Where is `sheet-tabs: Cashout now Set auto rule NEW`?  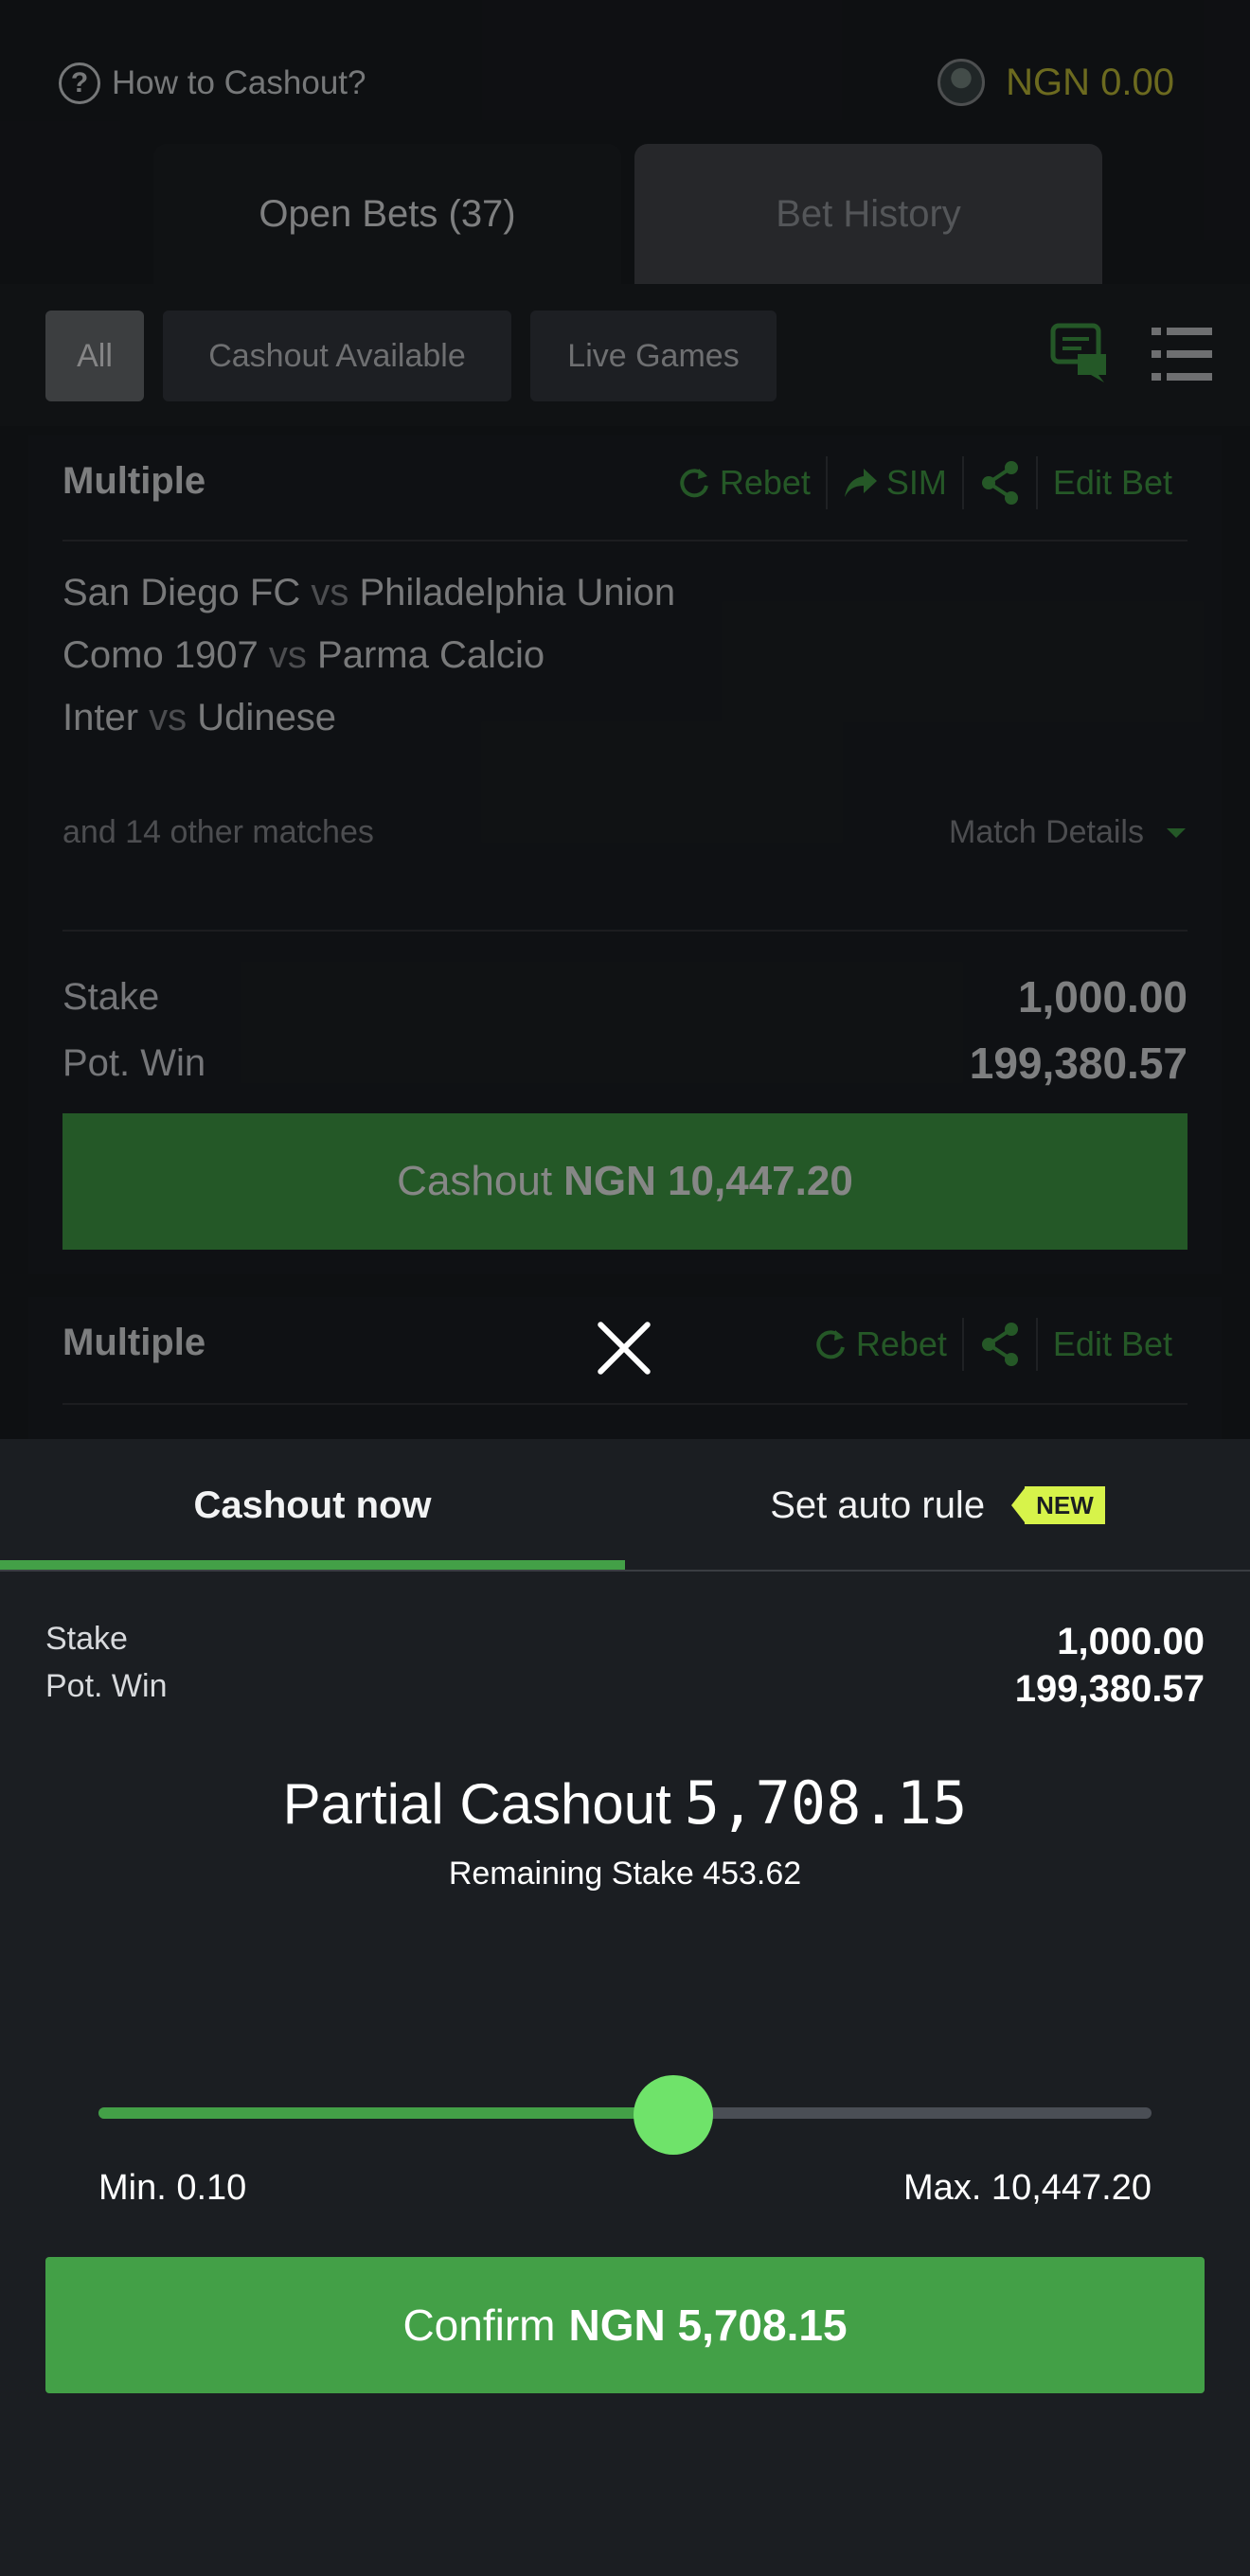 sheet-tabs: Cashout now Set auto rule NEW is located at coordinates (625, 1506).